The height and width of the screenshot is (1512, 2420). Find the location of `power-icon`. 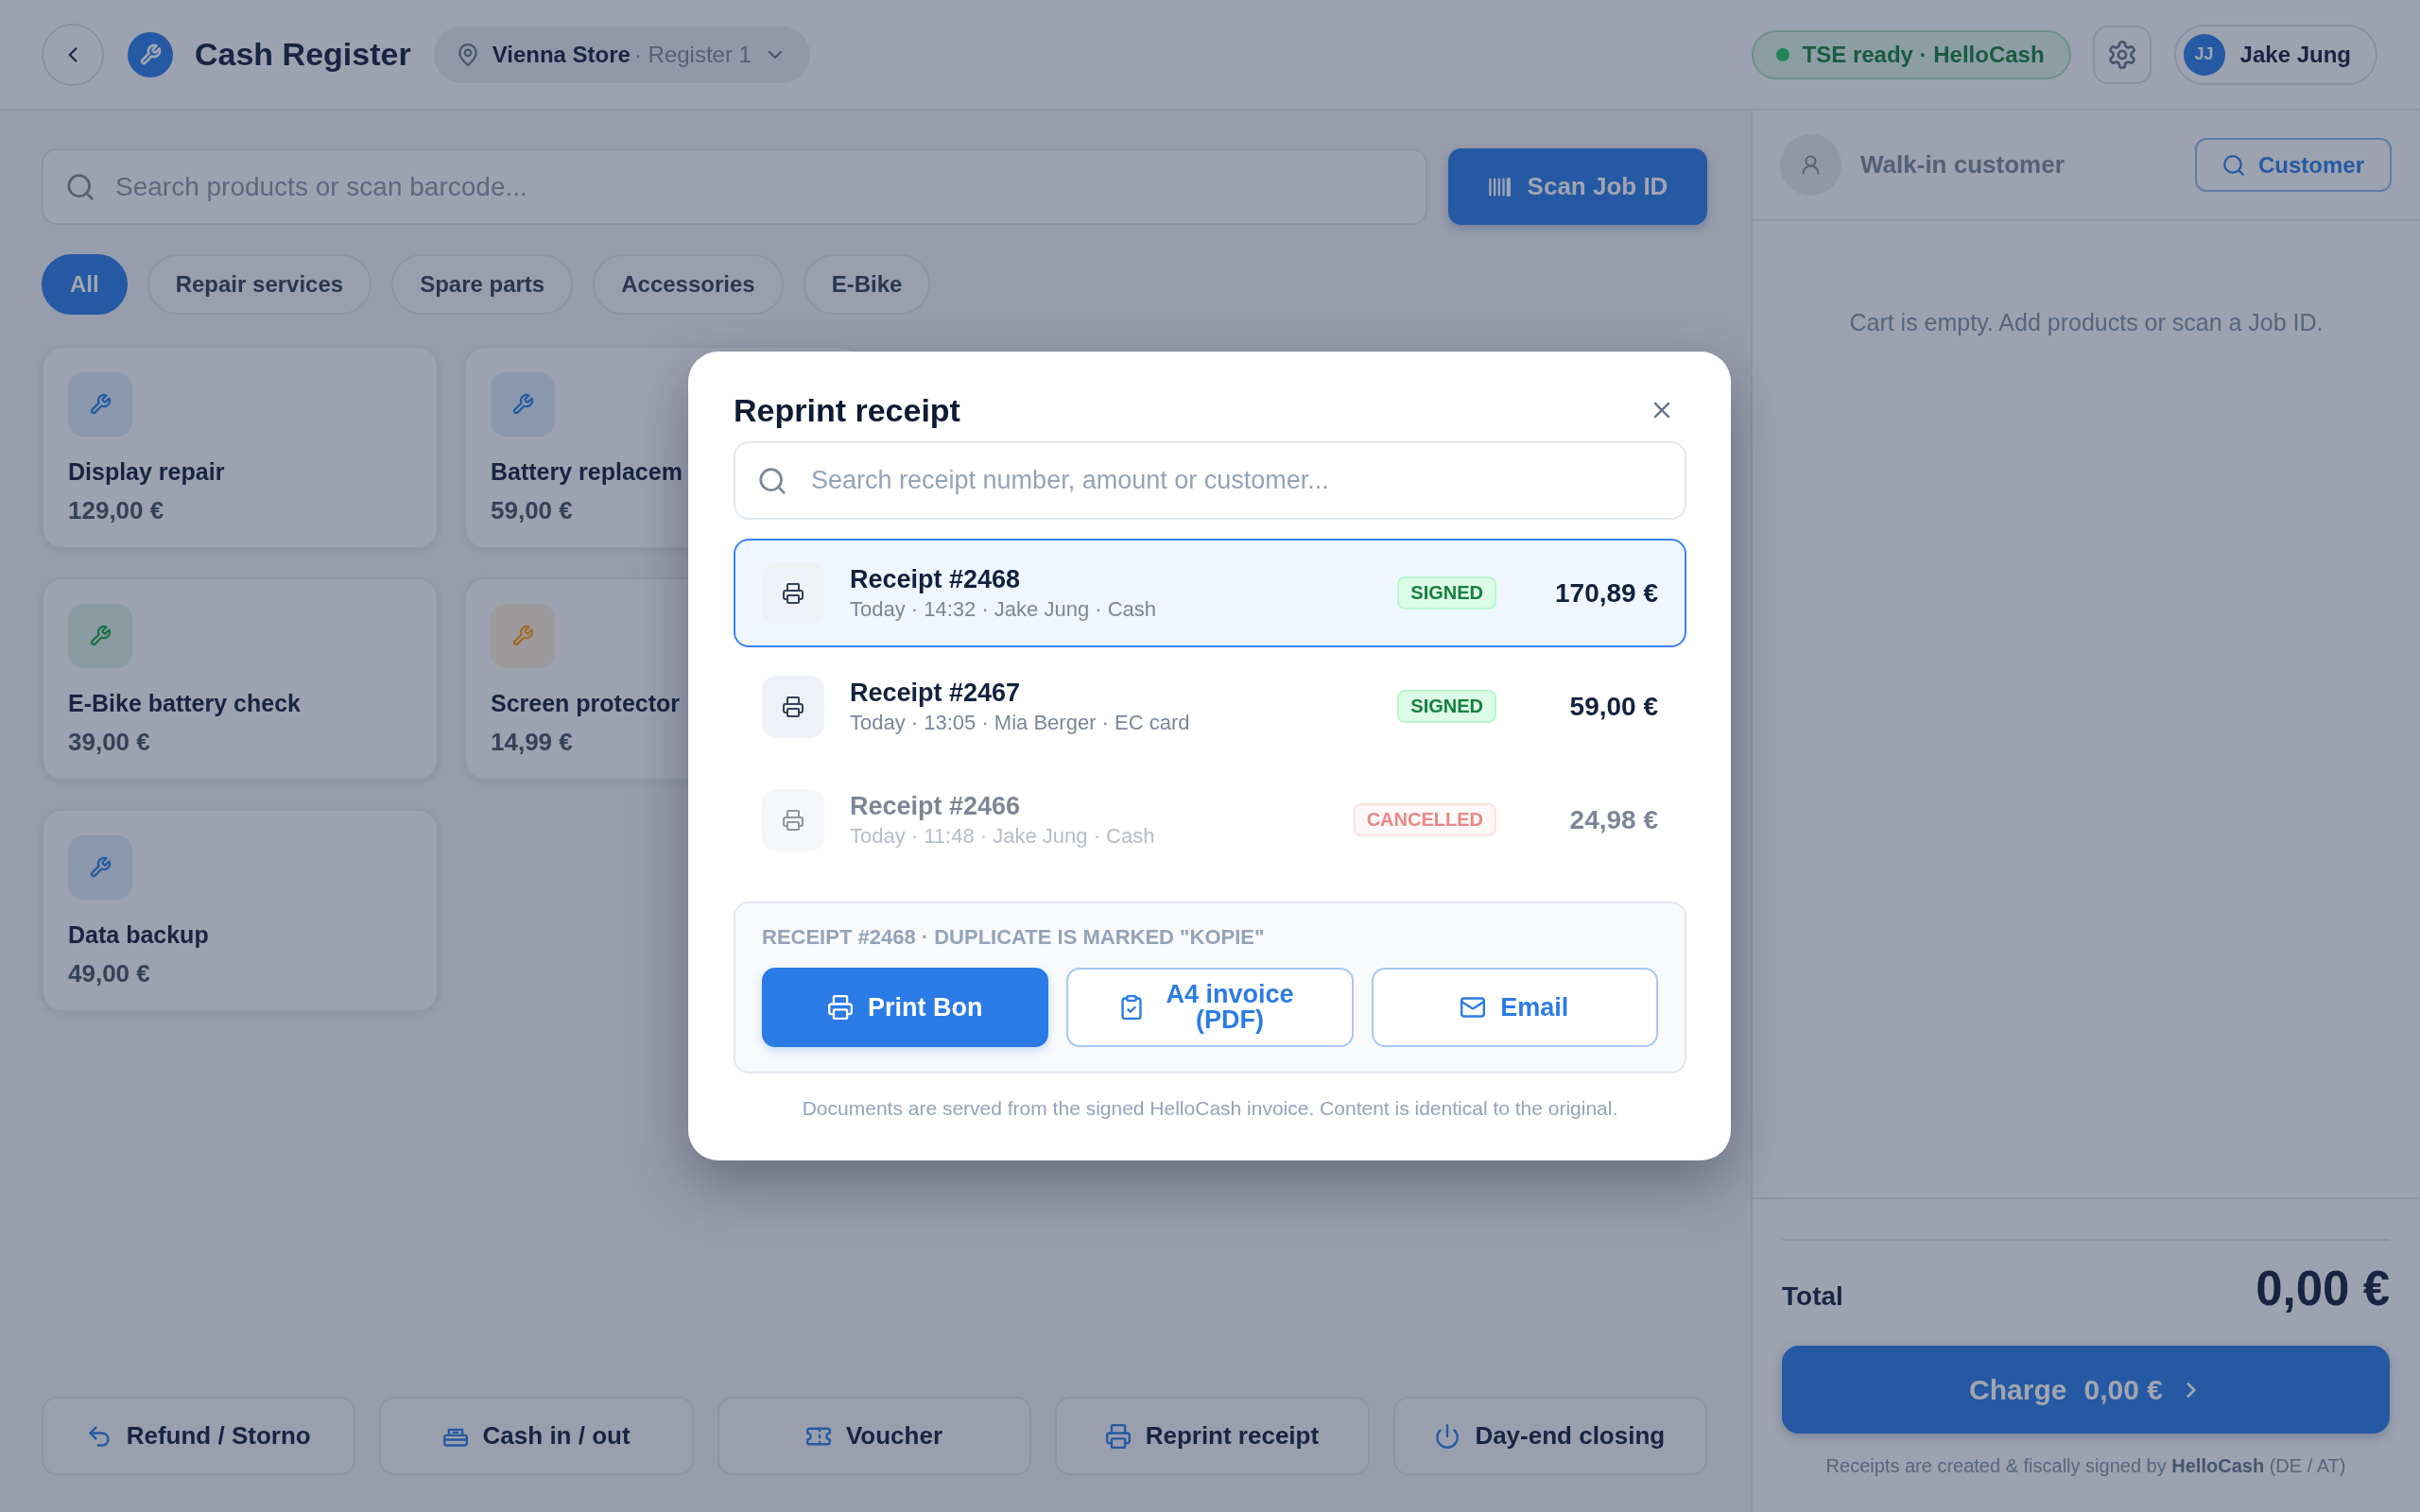

power-icon is located at coordinates (1448, 1436).